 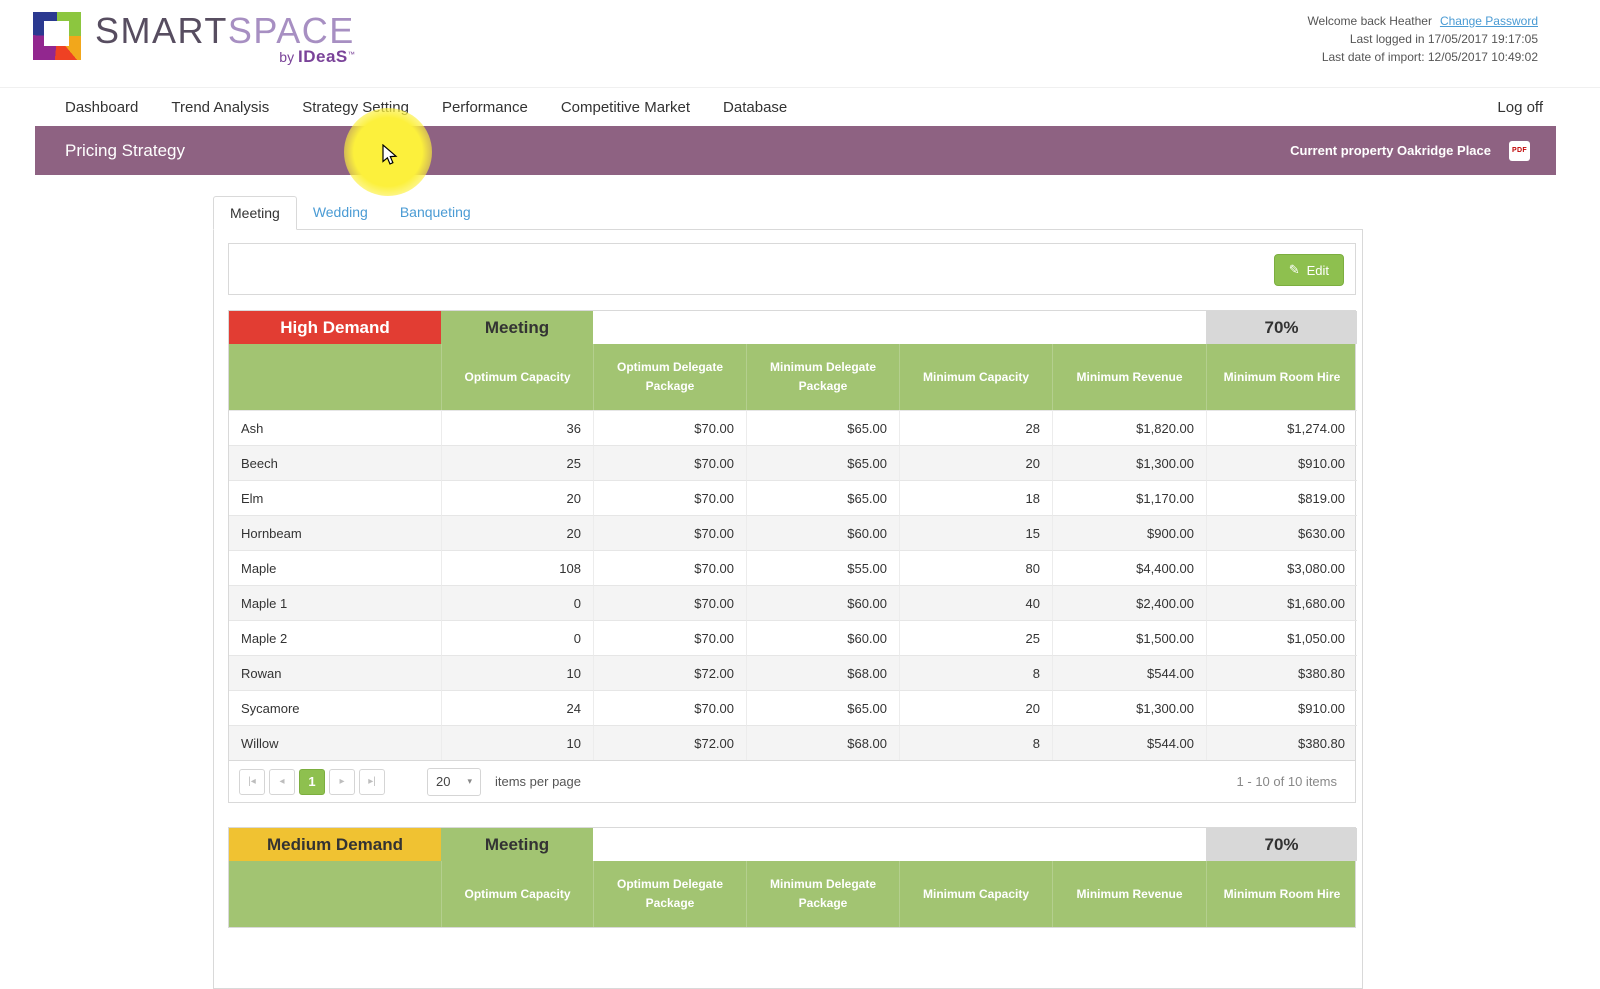 What do you see at coordinates (517, 532) in the screenshot?
I see `value-cell: 20` at bounding box center [517, 532].